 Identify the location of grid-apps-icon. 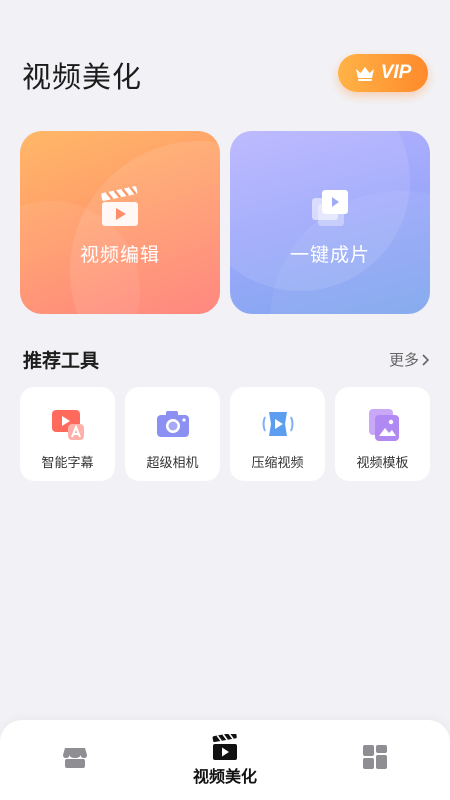
(375, 757).